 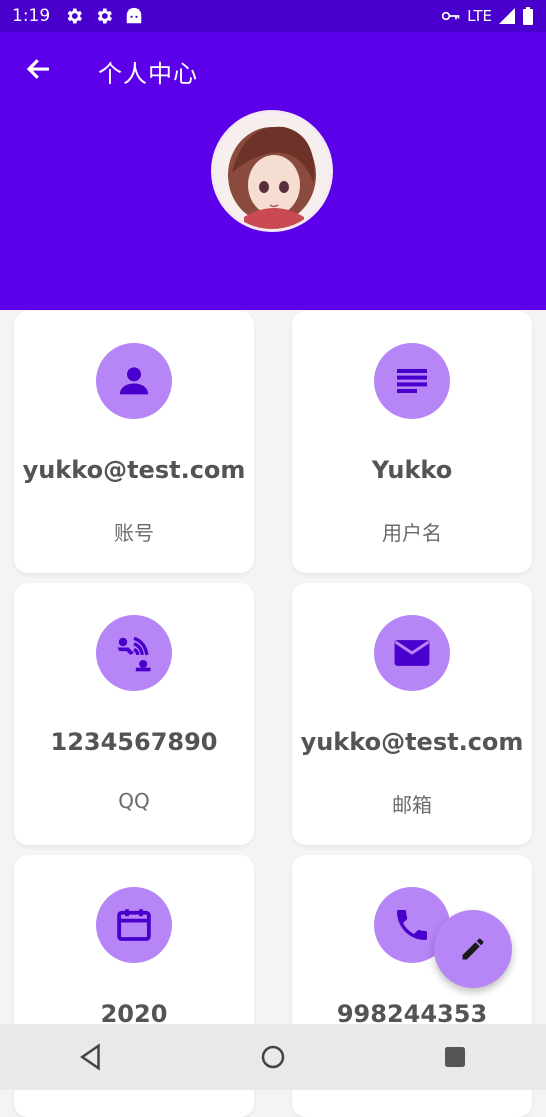 I want to click on avatar-anime-girl-image, so click(x=272, y=171).